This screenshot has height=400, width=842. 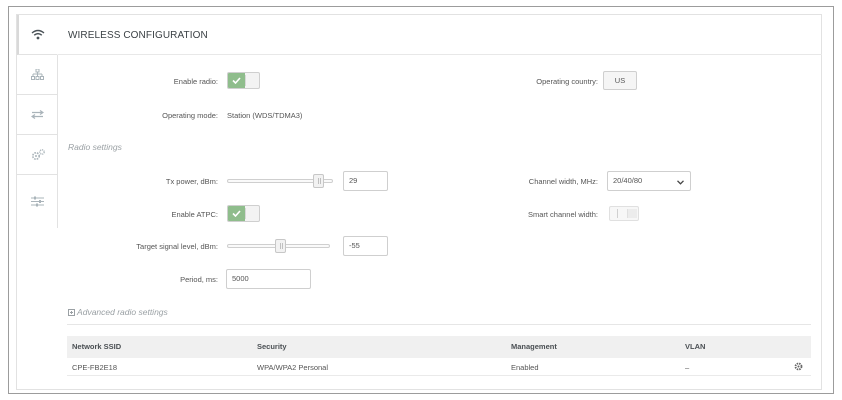 I want to click on column-header-management: Management, so click(x=534, y=346).